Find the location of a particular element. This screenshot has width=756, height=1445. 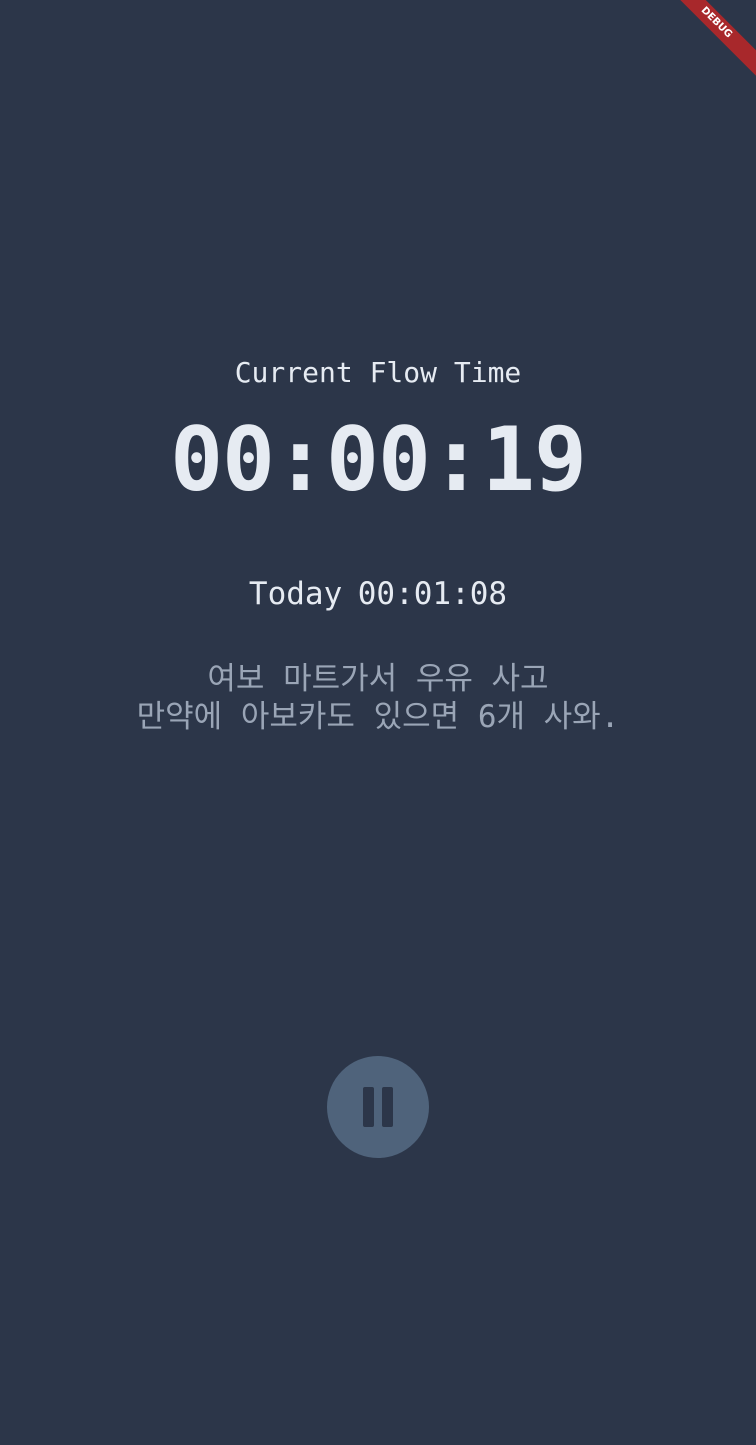

today-label: Today is located at coordinates (295, 594).